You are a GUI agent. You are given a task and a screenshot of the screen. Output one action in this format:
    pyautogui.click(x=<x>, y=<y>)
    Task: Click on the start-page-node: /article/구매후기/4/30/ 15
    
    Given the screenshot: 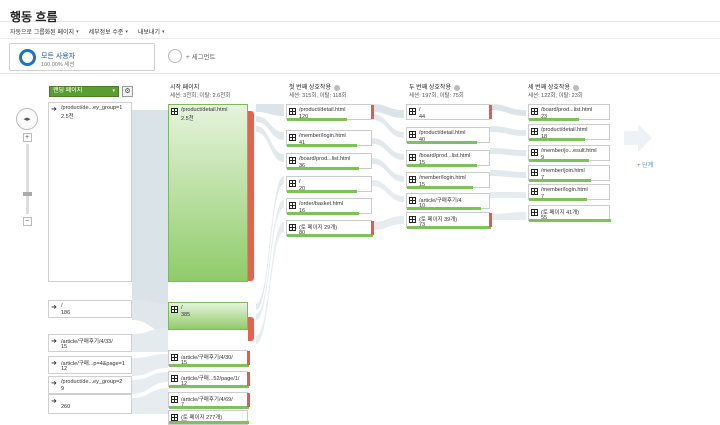 What is the action you would take?
    pyautogui.click(x=209, y=358)
    